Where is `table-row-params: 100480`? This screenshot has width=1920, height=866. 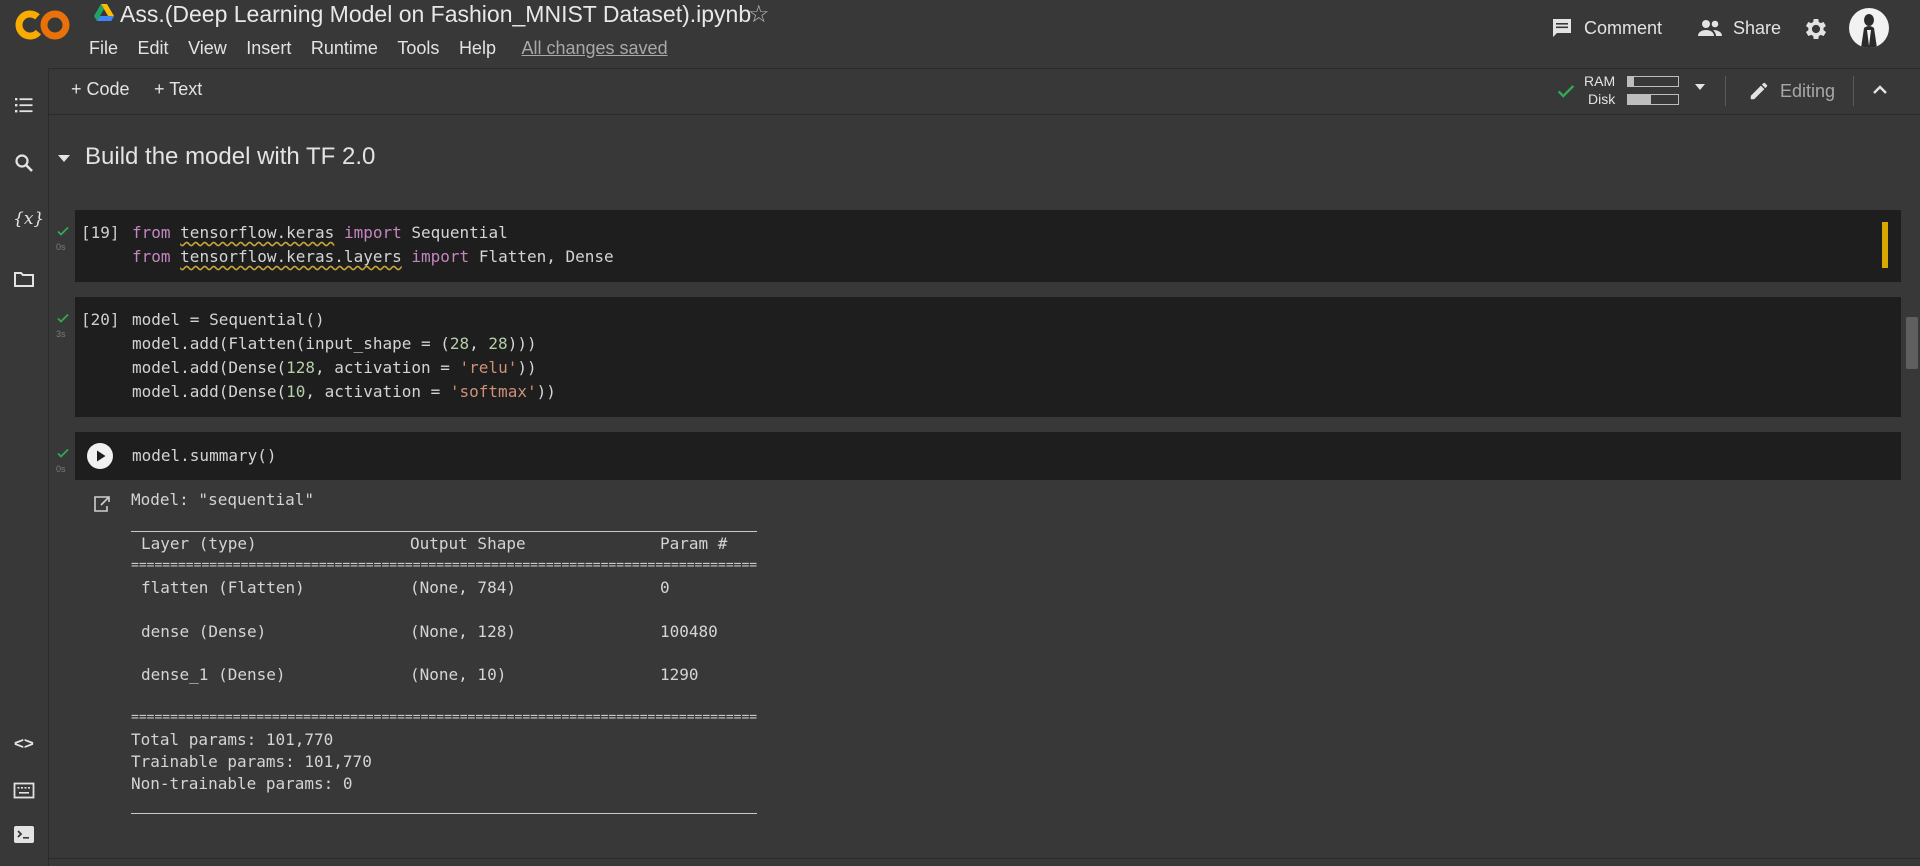 table-row-params: 100480 is located at coordinates (689, 631).